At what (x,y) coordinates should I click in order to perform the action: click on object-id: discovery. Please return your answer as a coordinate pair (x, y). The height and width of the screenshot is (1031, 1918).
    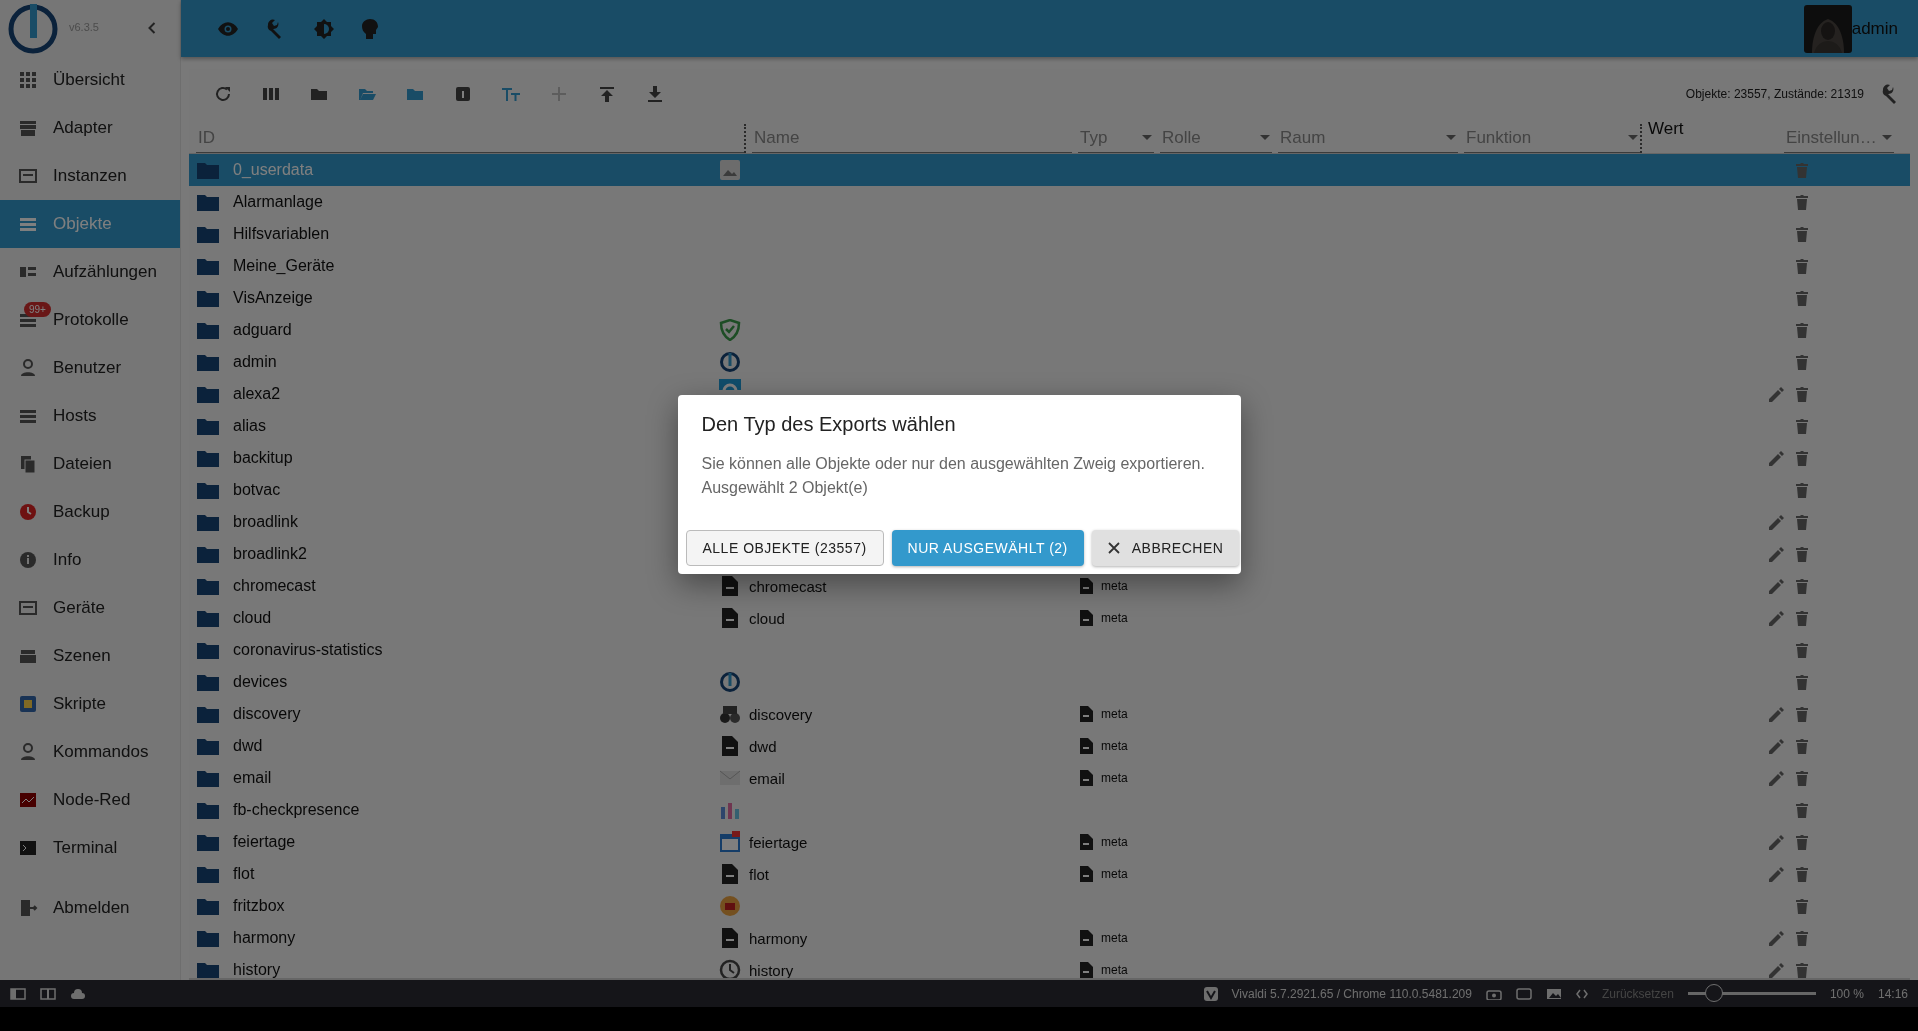
    Looking at the image, I should click on (267, 714).